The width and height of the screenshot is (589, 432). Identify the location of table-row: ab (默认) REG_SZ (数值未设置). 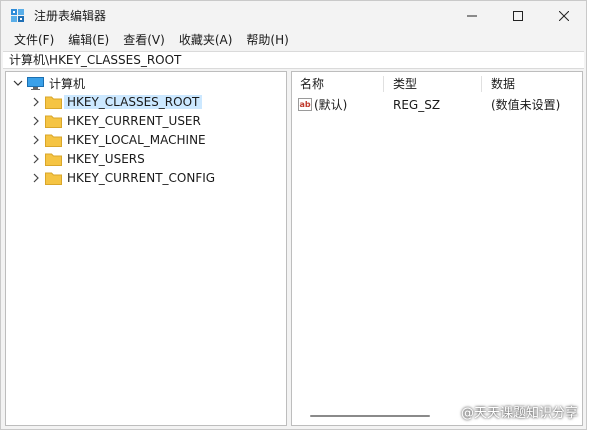
(437, 105).